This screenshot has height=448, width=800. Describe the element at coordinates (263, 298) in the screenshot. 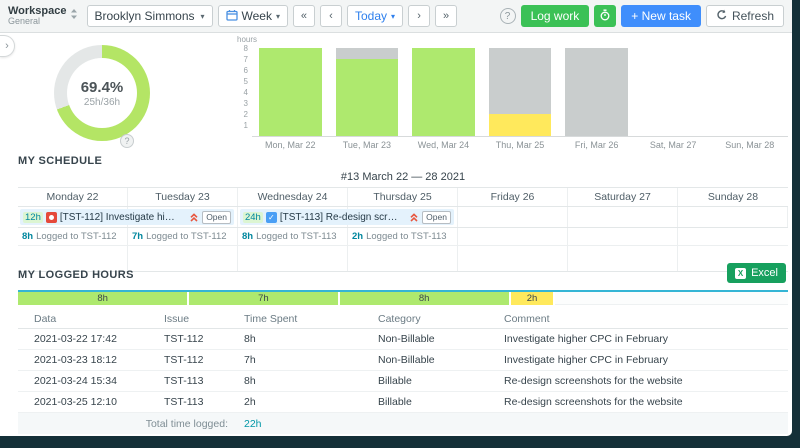

I see `hours-segment-1: 7h` at that location.